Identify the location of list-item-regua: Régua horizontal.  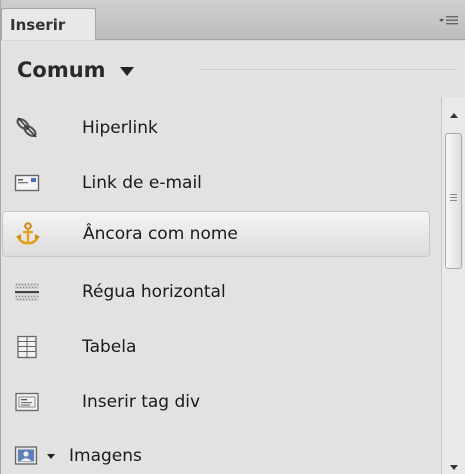
(221, 293).